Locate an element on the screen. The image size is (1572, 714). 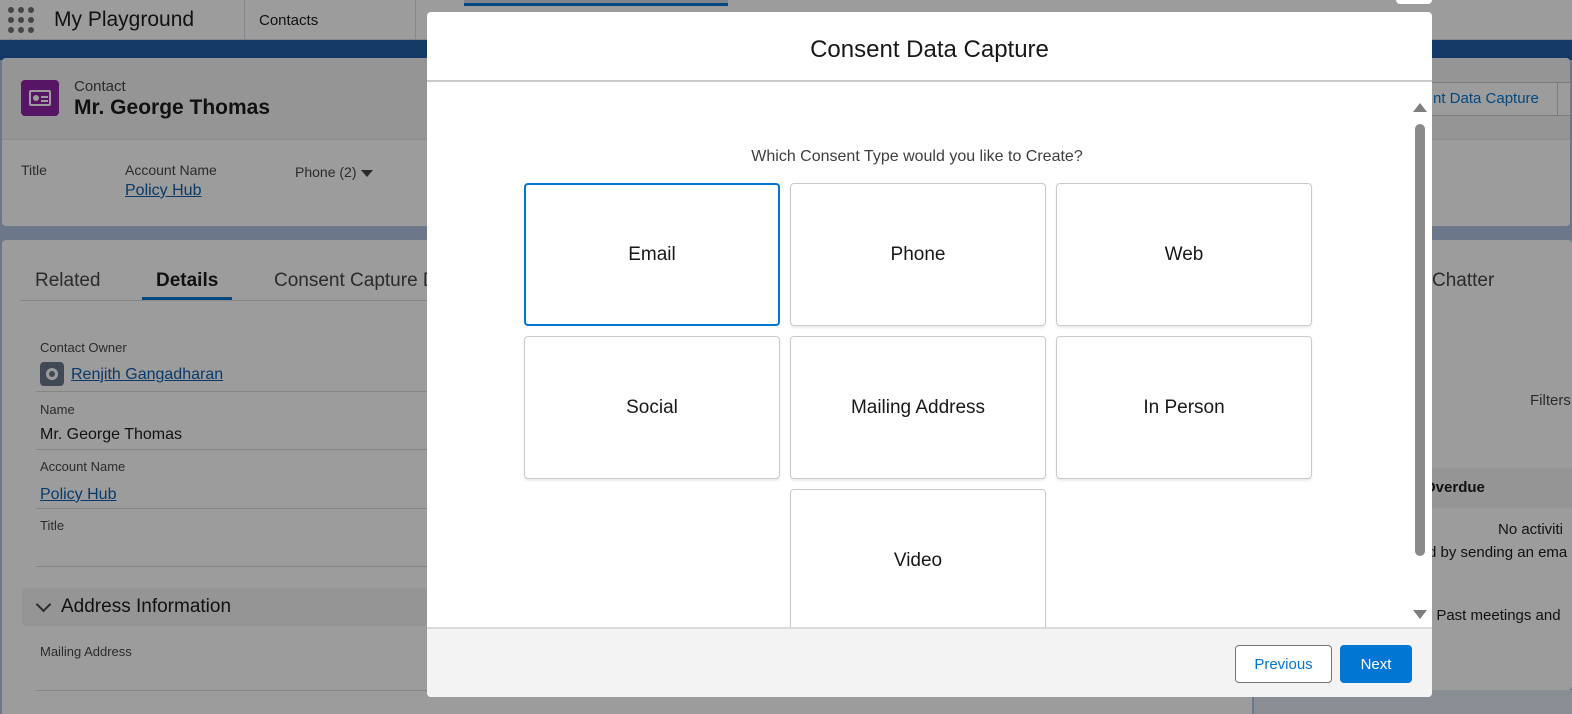
consent-option-in-person: In Person is located at coordinates (1184, 407).